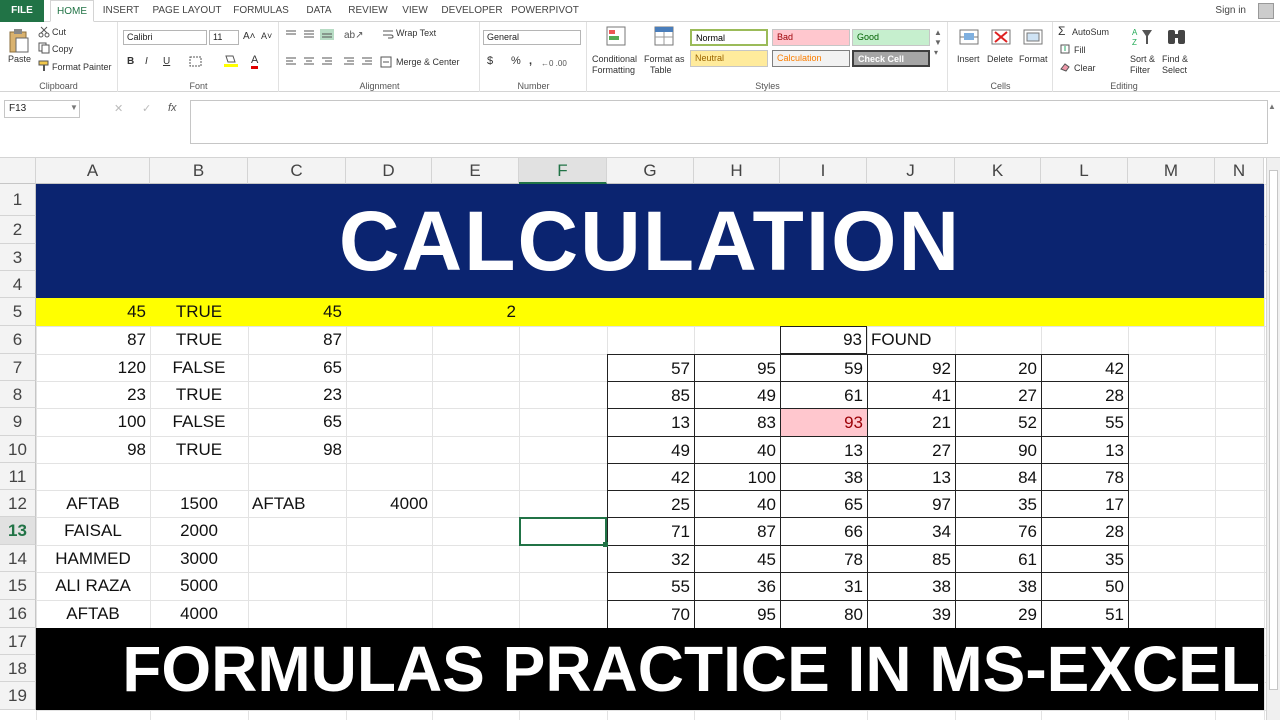 The width and height of the screenshot is (1280, 720). I want to click on format-as-table-button: Format as, so click(664, 59).